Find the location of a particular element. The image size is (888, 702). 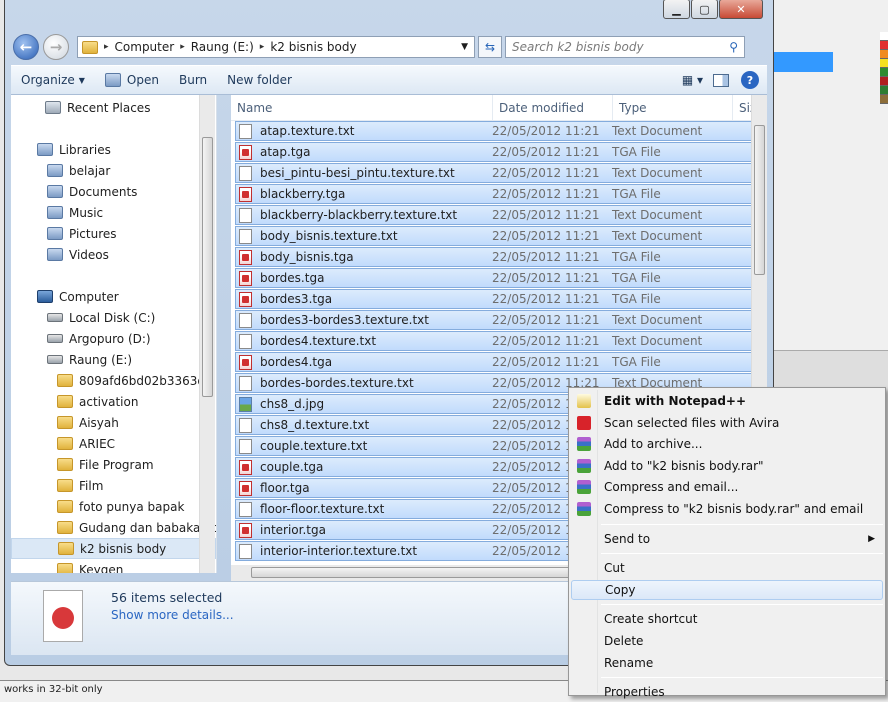

menu-item: Delete is located at coordinates (727, 641).